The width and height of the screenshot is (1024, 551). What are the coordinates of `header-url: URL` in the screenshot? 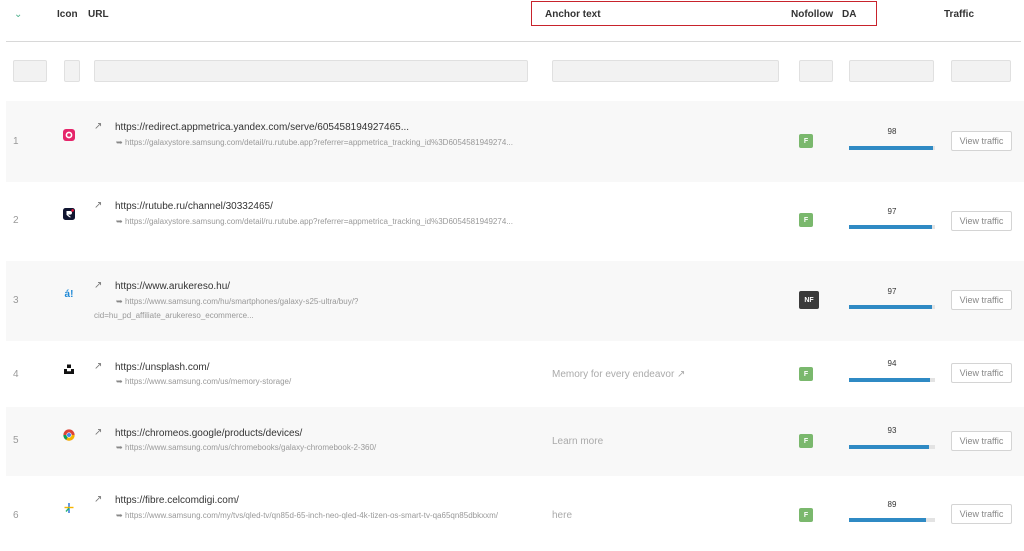 It's located at (98, 14).